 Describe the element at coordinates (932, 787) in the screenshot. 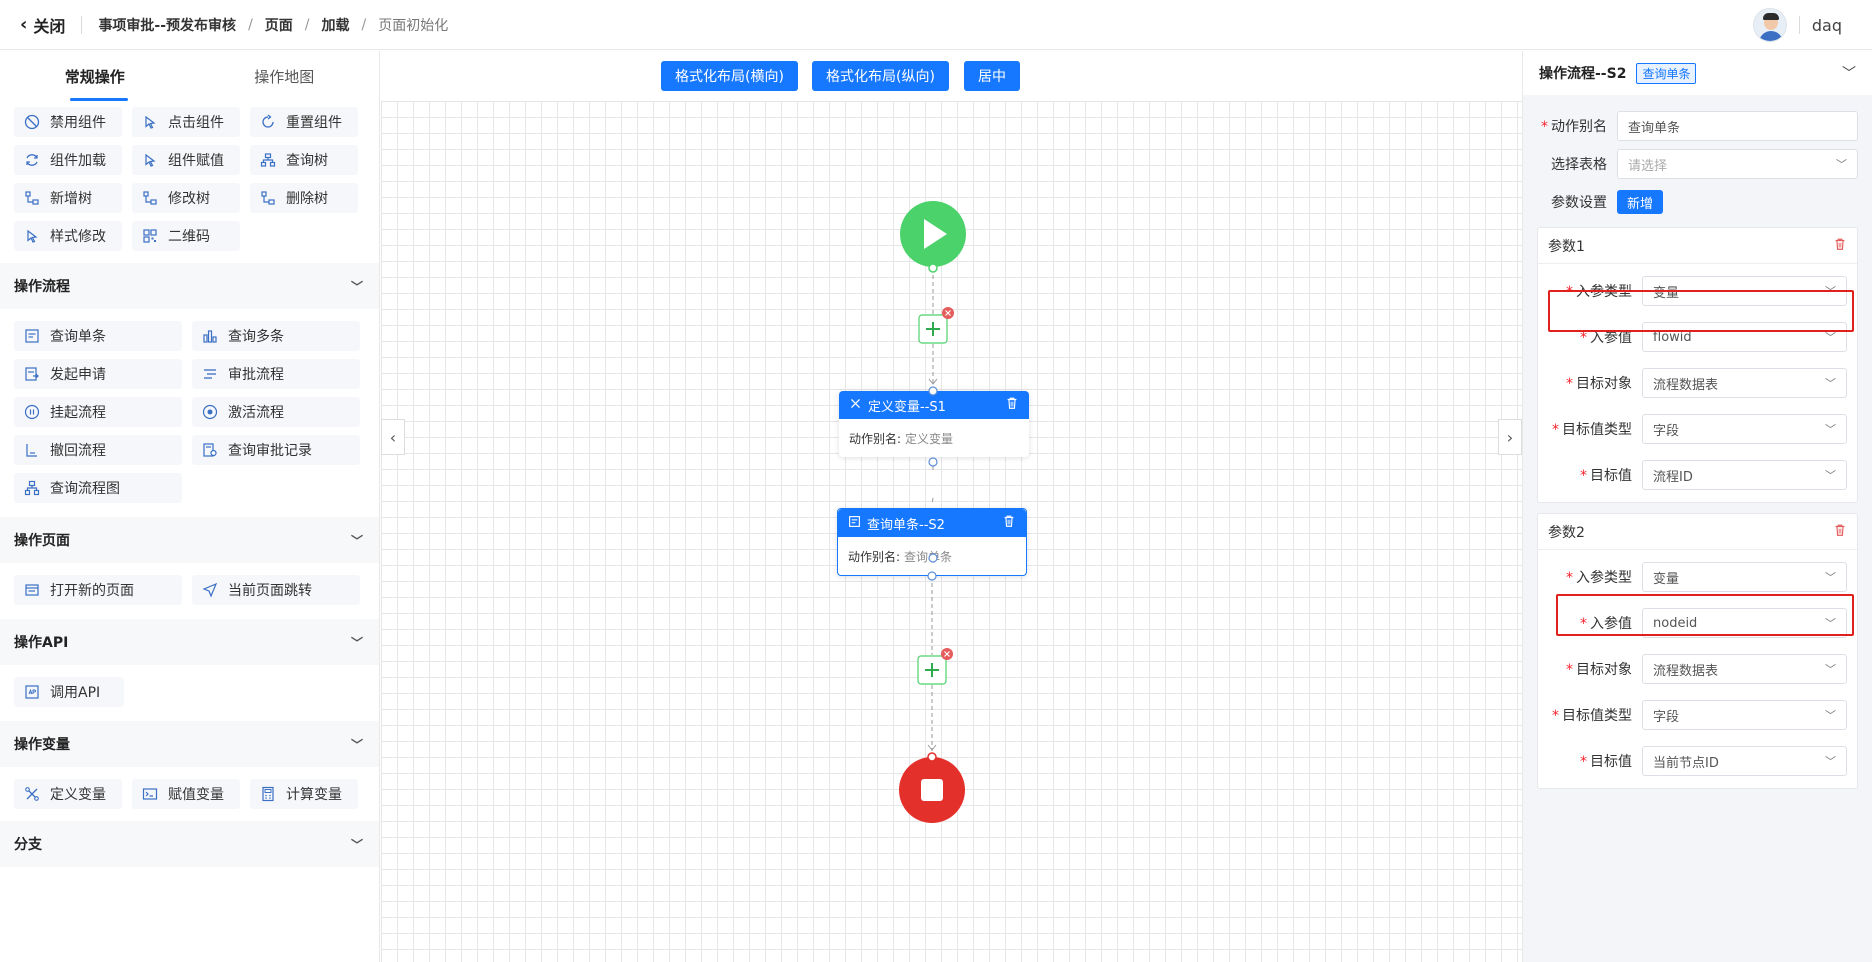

I see `end-node` at that location.